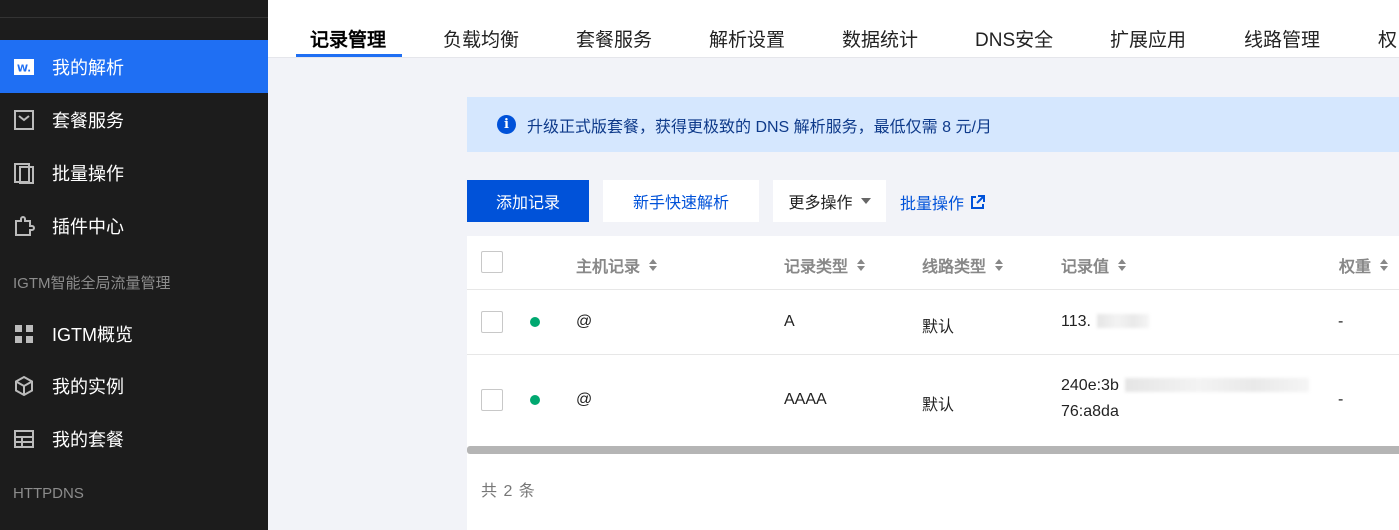 This screenshot has width=1399, height=530. Describe the element at coordinates (1148, 38) in the screenshot. I see `tab-extensions: 扩展应用` at that location.